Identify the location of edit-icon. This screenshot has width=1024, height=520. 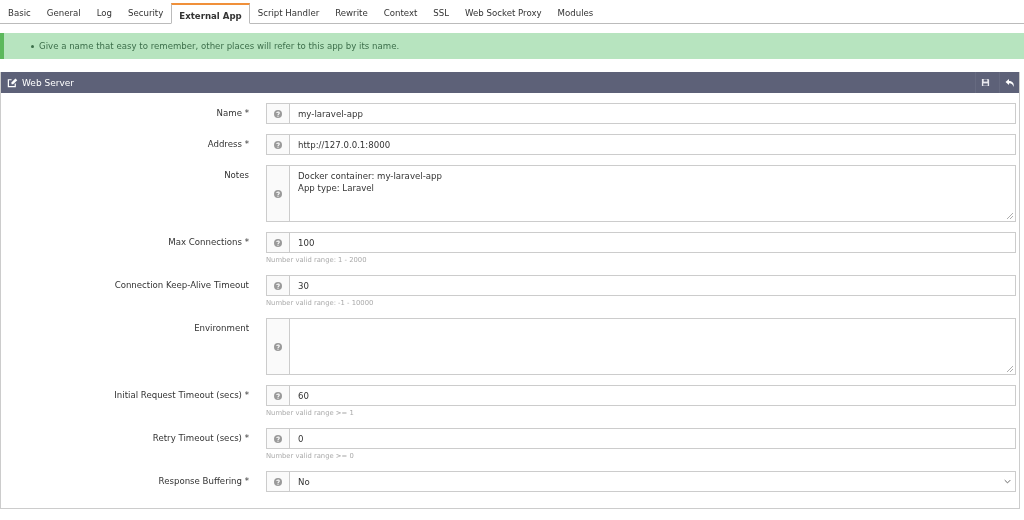
(12, 82).